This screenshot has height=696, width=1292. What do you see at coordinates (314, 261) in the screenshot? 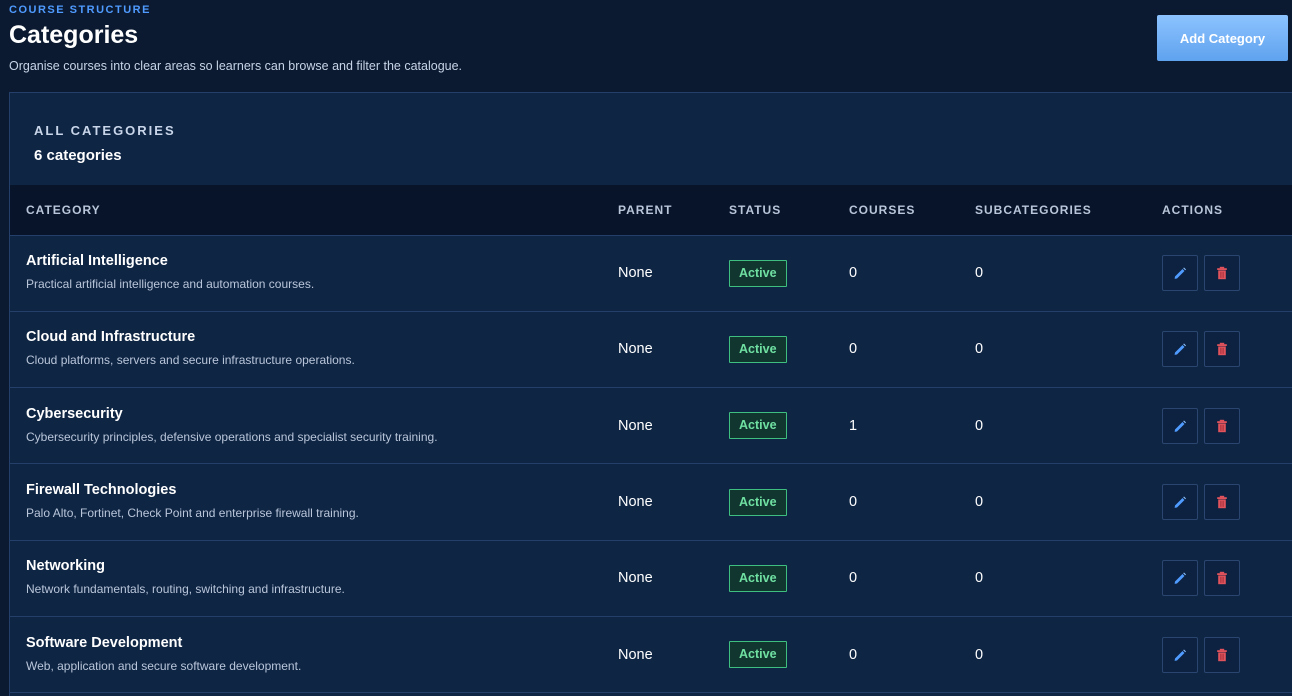
I see `category-name: Artificial Intelligence` at bounding box center [314, 261].